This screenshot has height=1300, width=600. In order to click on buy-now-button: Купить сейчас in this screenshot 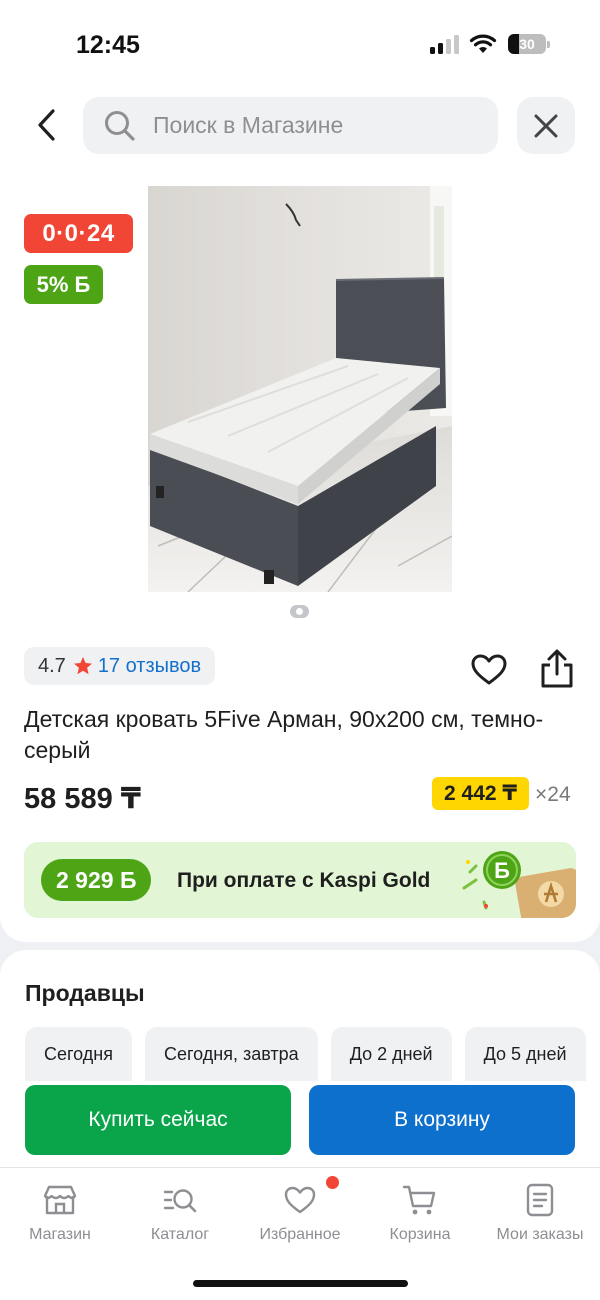, I will do `click(158, 1120)`.